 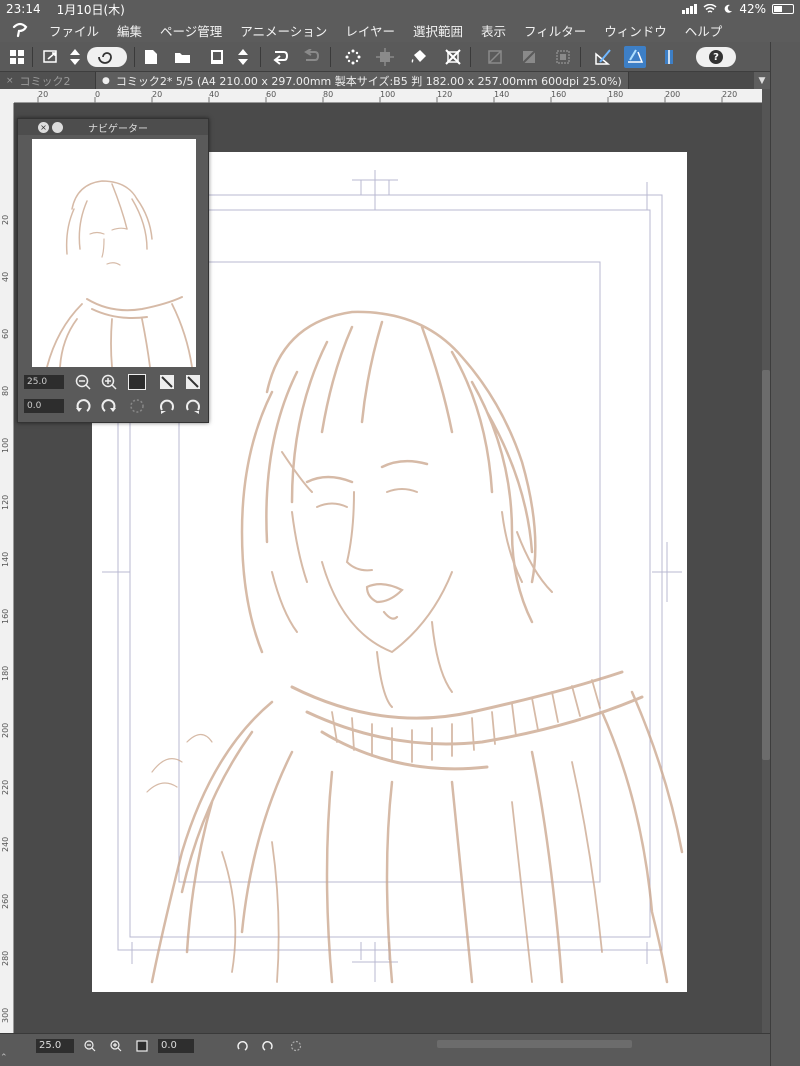 What do you see at coordinates (10, 1059) in the screenshot?
I see `expand-panel-icon: ⌃` at bounding box center [10, 1059].